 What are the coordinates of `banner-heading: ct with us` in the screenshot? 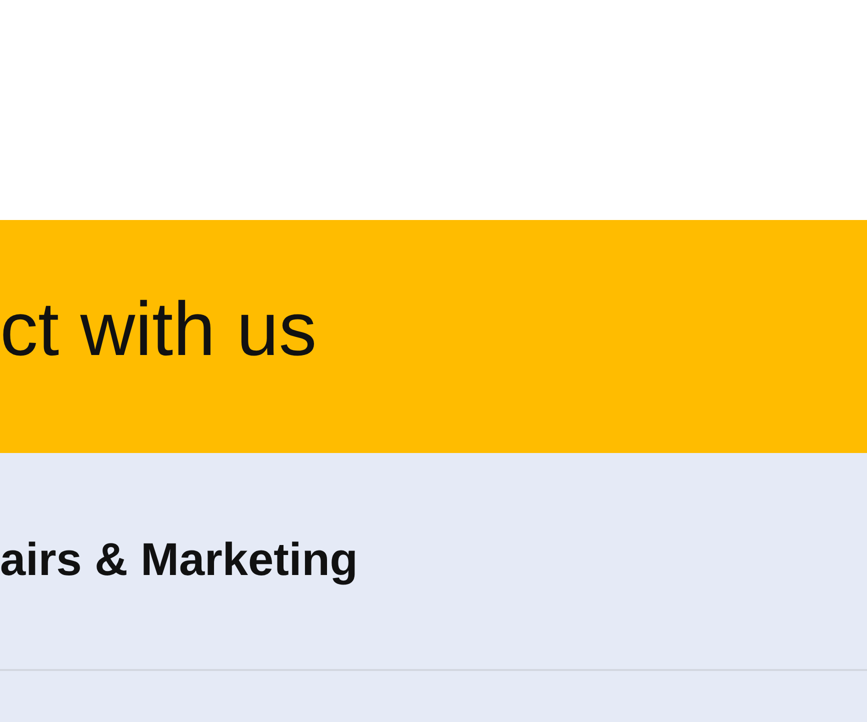 It's located at (158, 330).